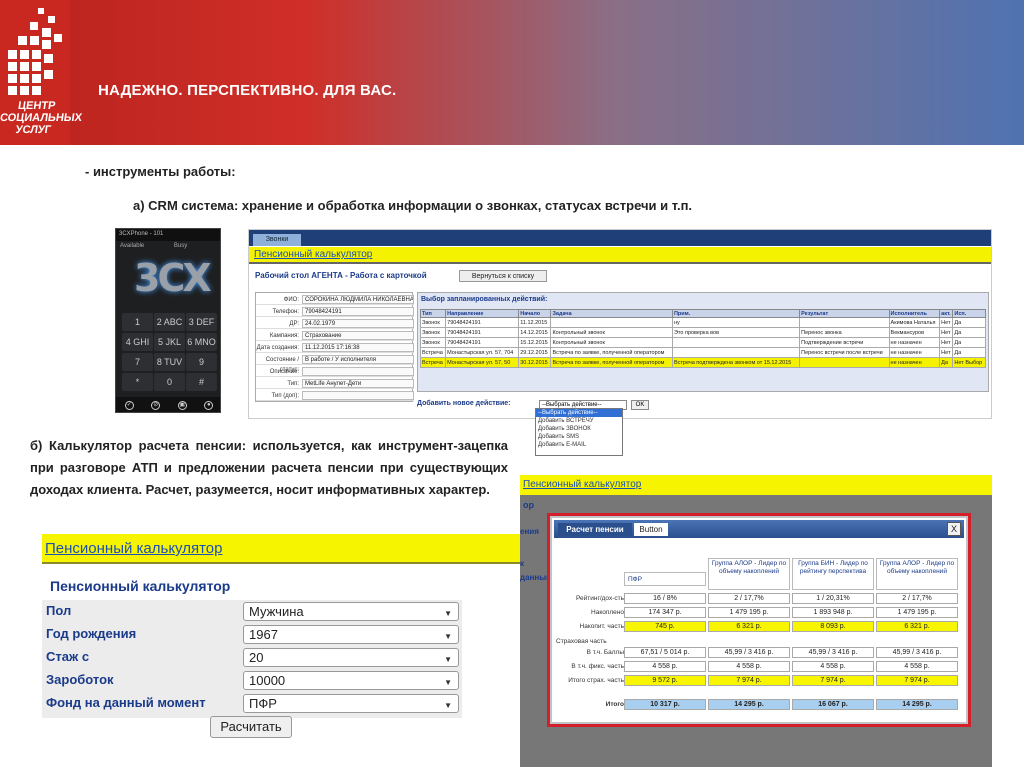  I want to click on form-label: Стаж с, so click(68, 656).